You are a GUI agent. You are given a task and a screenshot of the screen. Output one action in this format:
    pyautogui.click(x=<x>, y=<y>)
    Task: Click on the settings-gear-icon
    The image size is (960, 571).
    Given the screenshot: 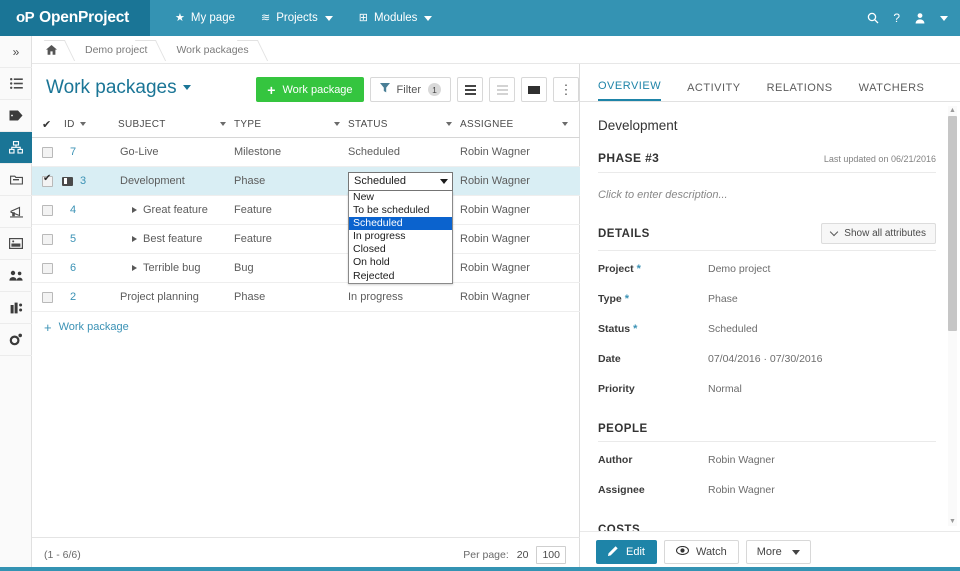 What is the action you would take?
    pyautogui.click(x=16, y=340)
    